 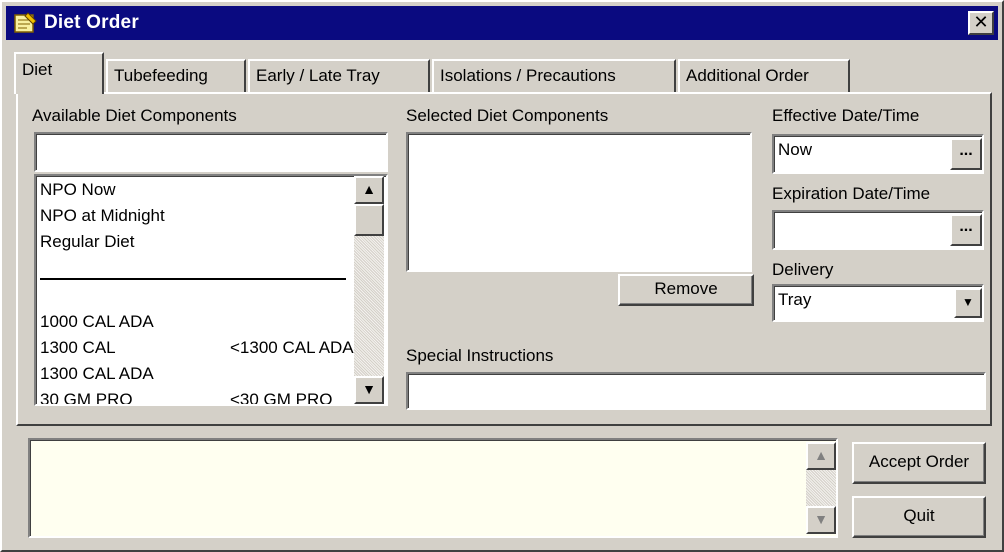 I want to click on close-button: ✕, so click(x=981, y=23).